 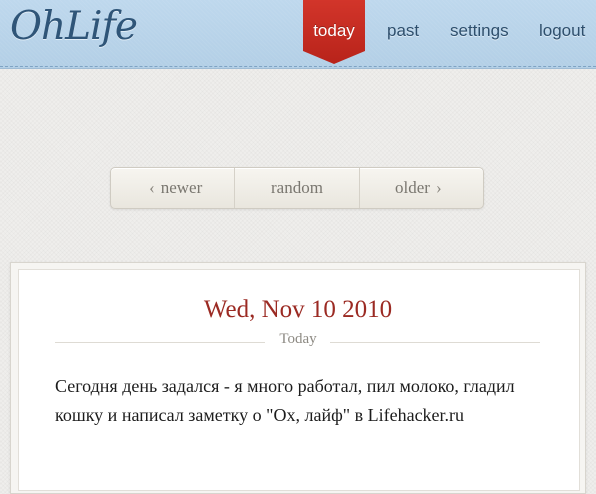 I want to click on random-button: random, so click(x=297, y=188).